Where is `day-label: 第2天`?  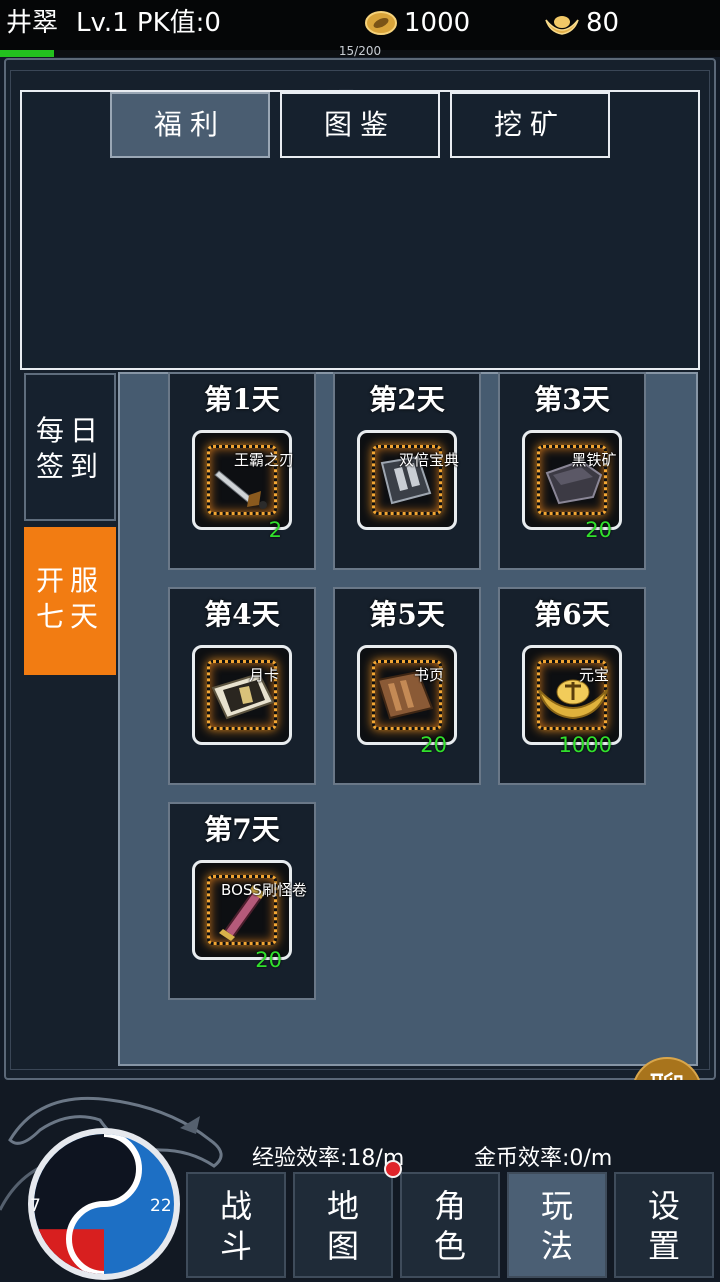
day-label: 第2天 is located at coordinates (407, 399).